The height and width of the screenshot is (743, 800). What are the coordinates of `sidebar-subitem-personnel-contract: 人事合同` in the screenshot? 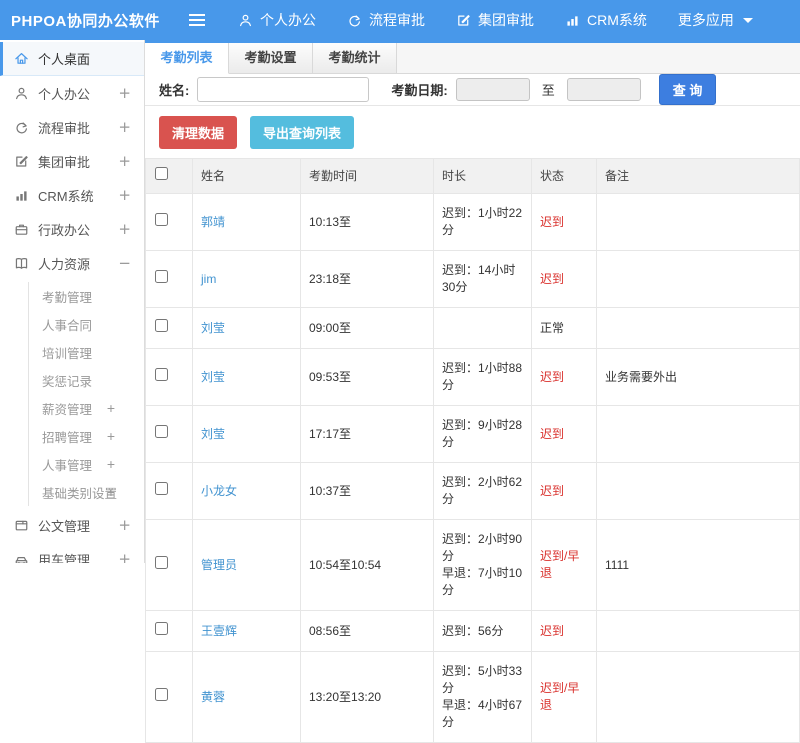 It's located at (86, 324).